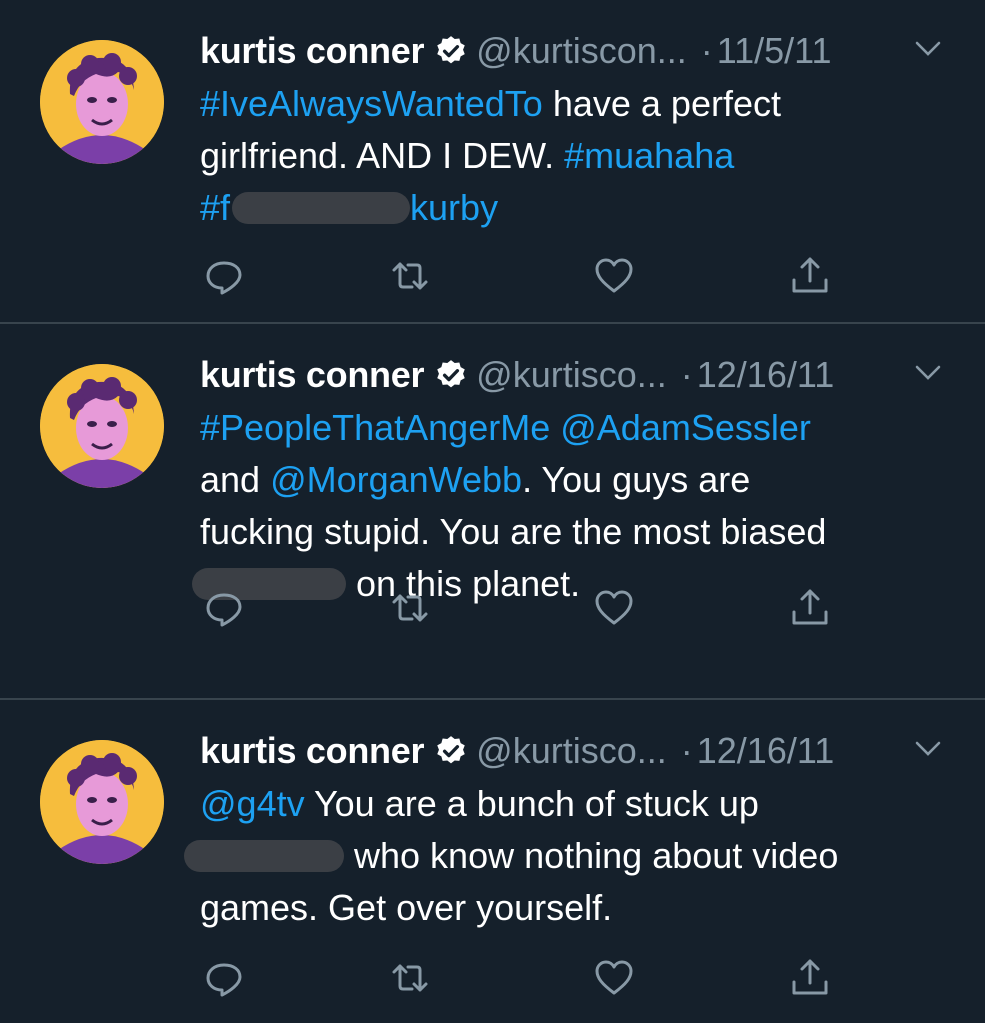 The width and height of the screenshot is (985, 1023). I want to click on hashtag: kurby, so click(454, 207).